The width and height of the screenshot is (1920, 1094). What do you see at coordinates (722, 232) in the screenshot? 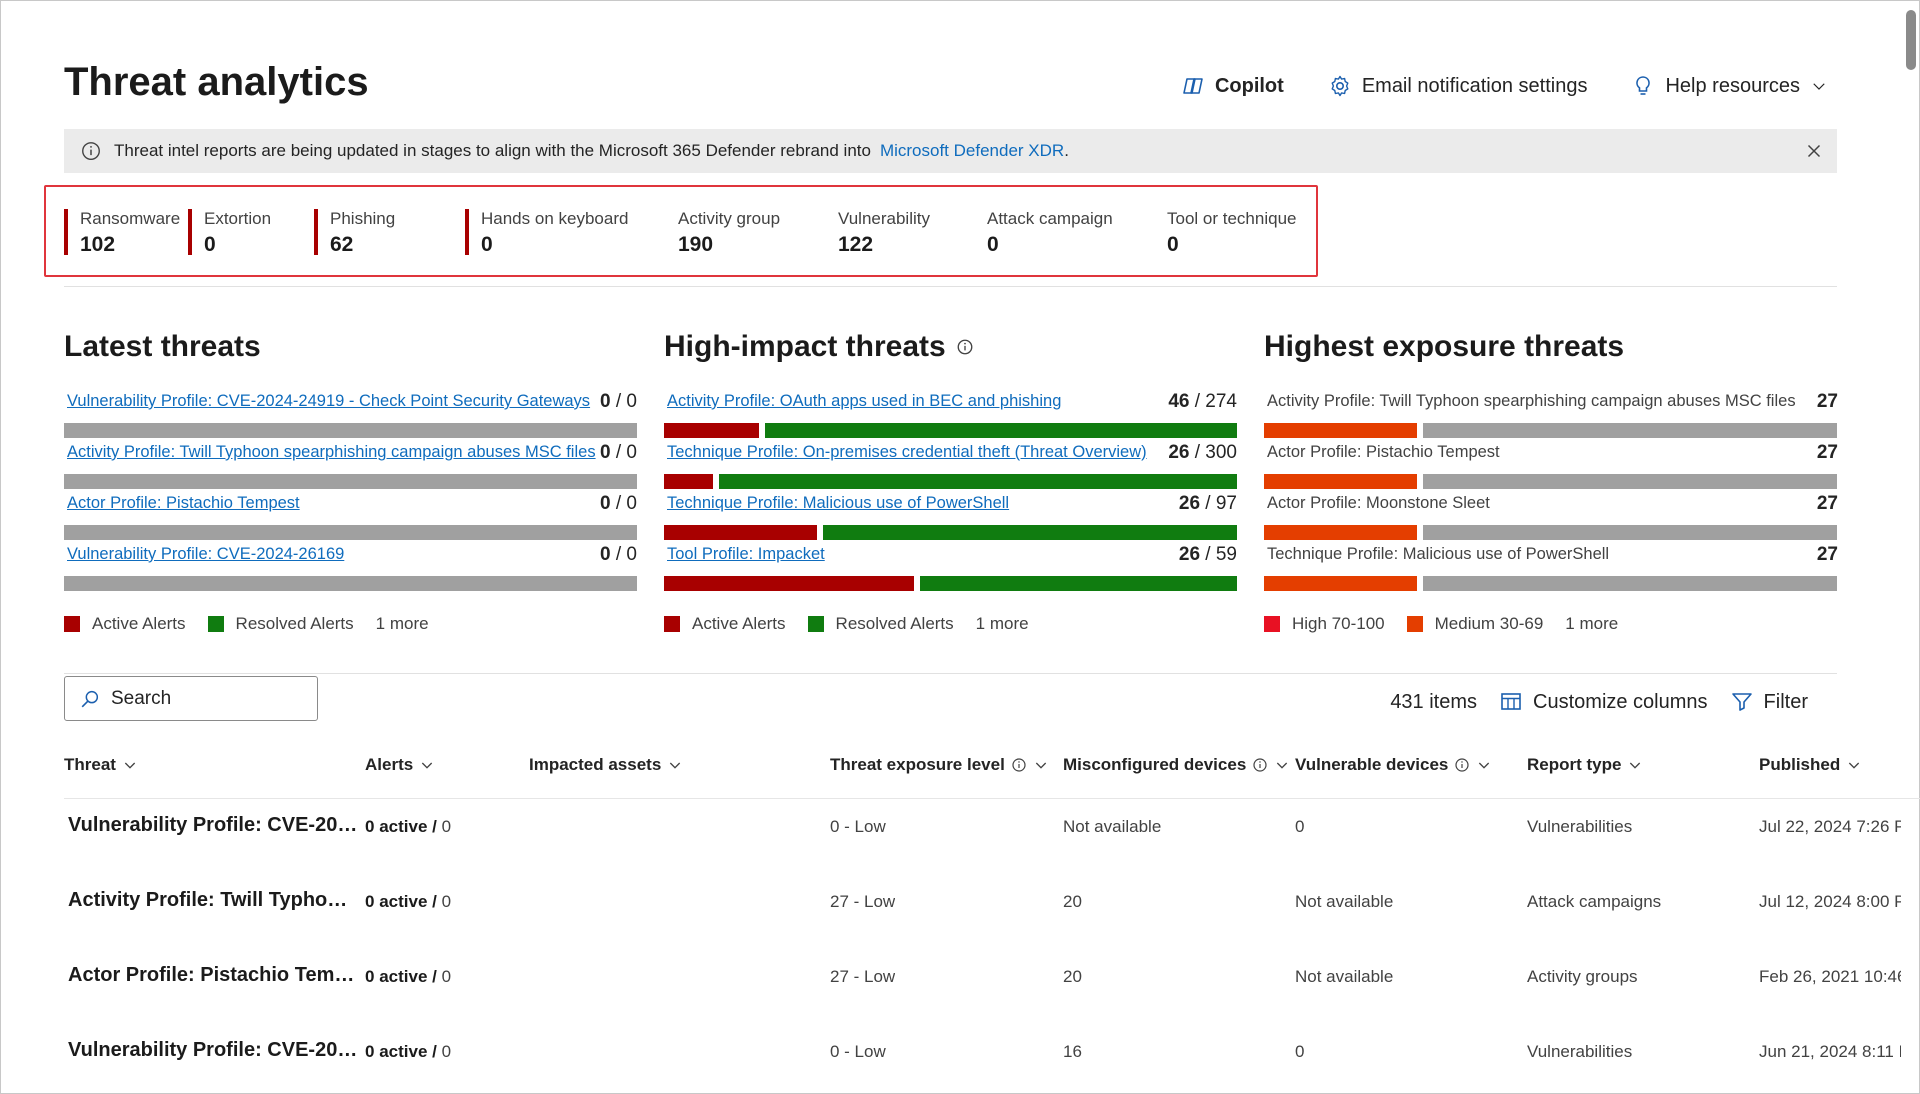
I see `card-activity-group: Activity group 190` at bounding box center [722, 232].